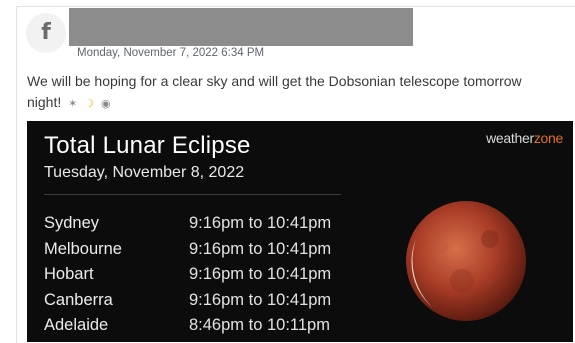 This screenshot has height=343, width=575. Describe the element at coordinates (78, 299) in the screenshot. I see `city-name: Canberra` at that location.